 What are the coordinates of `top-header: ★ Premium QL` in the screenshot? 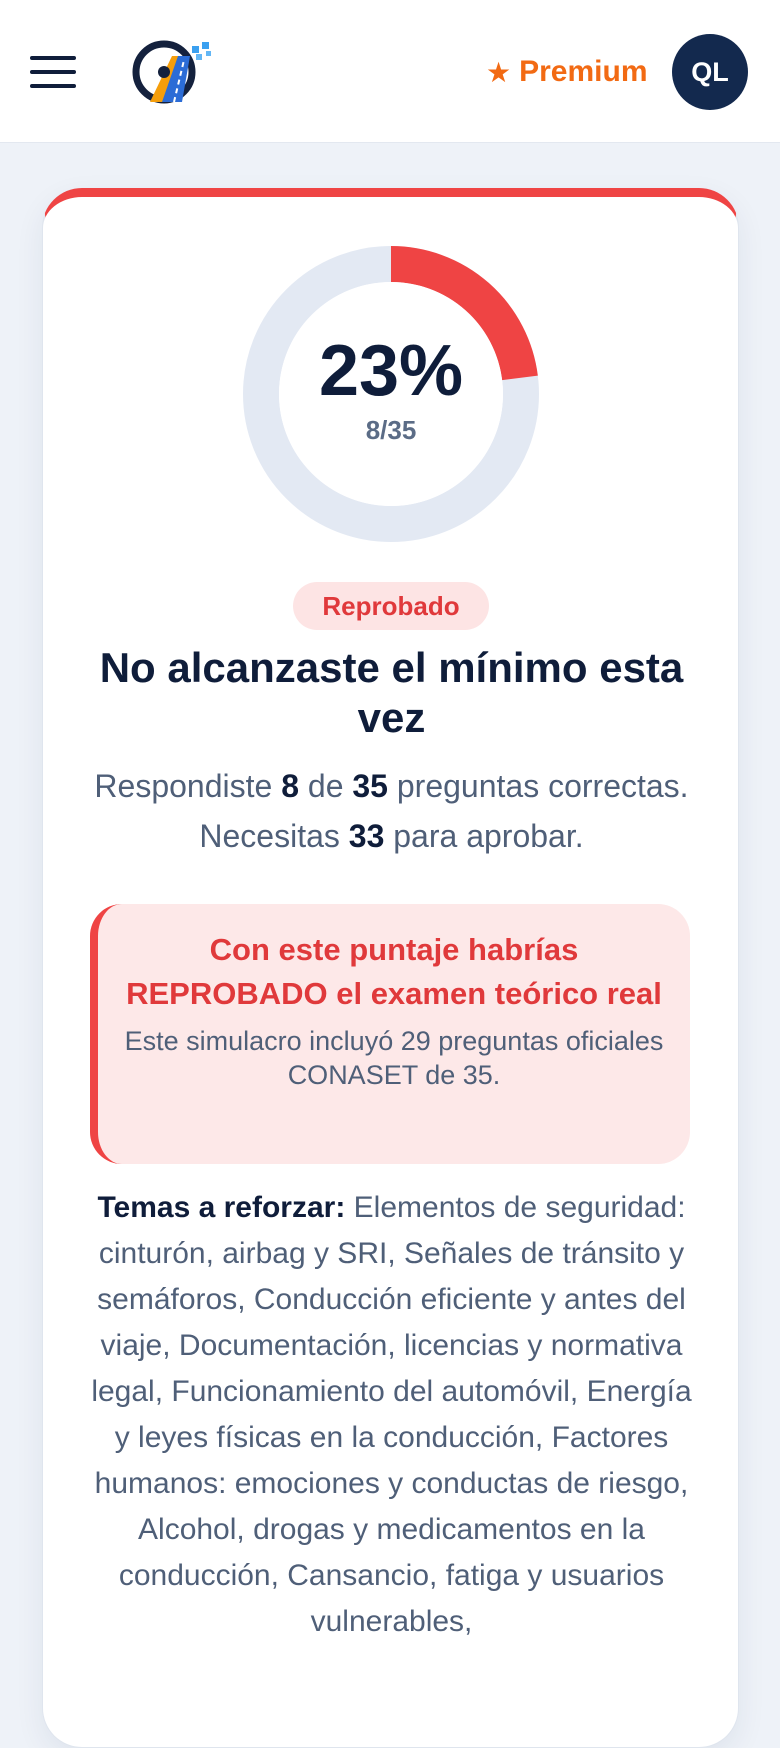 It's located at (390, 71).